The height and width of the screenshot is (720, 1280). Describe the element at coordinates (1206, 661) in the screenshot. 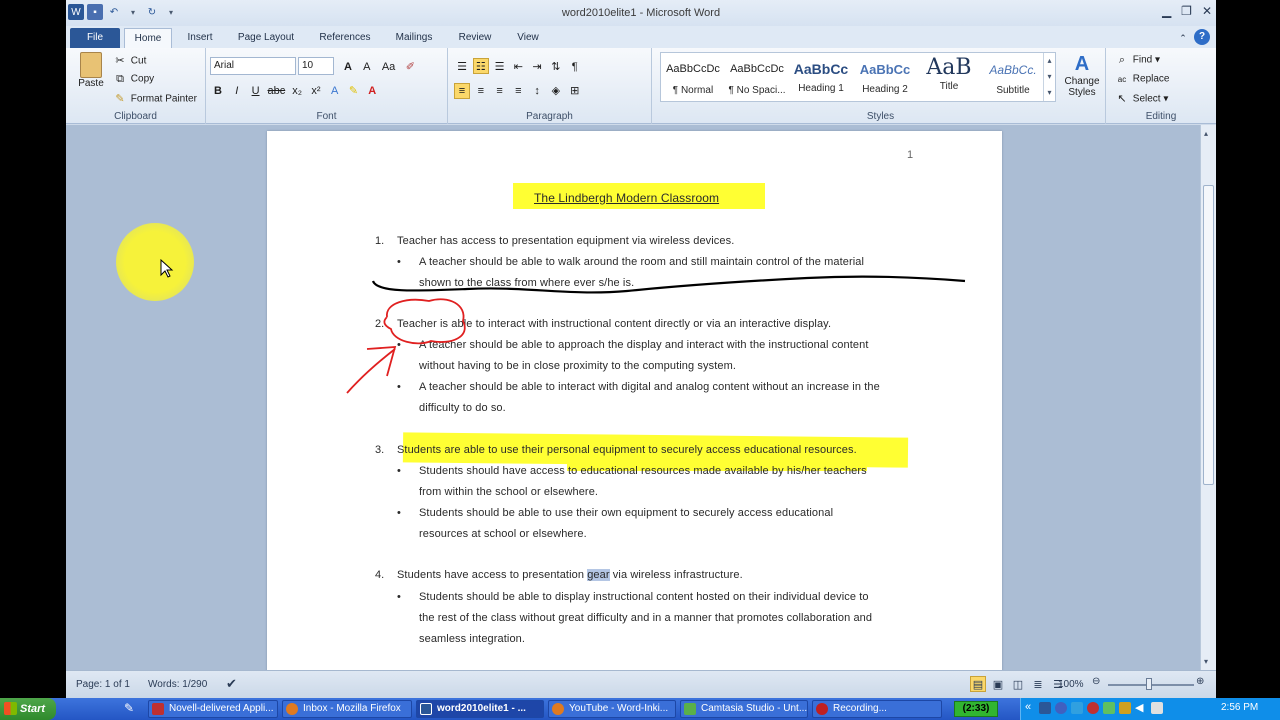

I see `scroll-down-icon: ▾` at that location.